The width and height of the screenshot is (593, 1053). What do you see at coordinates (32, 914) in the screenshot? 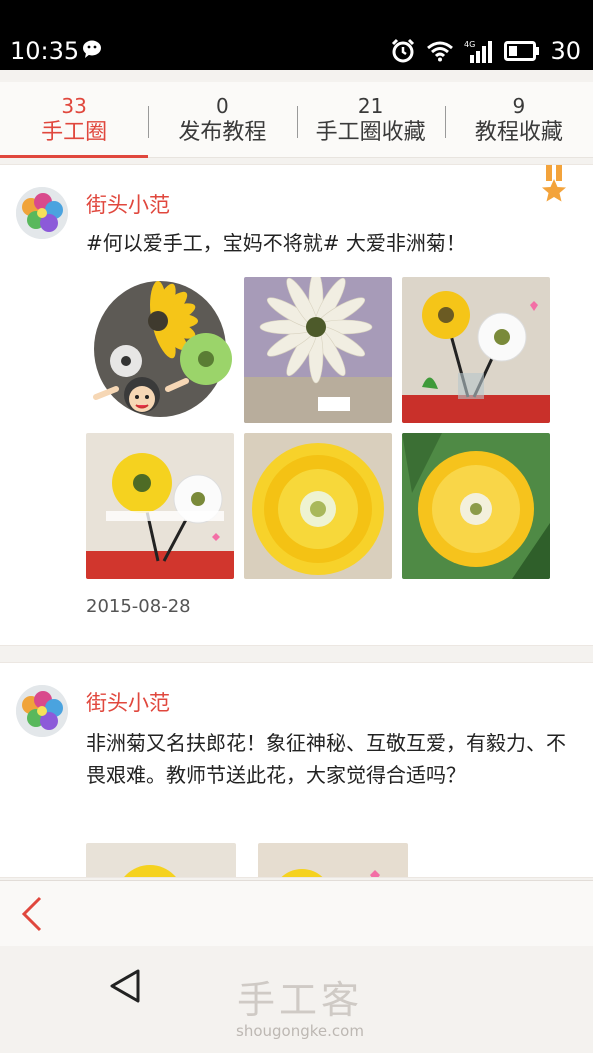
I see `back-arrow-icon` at bounding box center [32, 914].